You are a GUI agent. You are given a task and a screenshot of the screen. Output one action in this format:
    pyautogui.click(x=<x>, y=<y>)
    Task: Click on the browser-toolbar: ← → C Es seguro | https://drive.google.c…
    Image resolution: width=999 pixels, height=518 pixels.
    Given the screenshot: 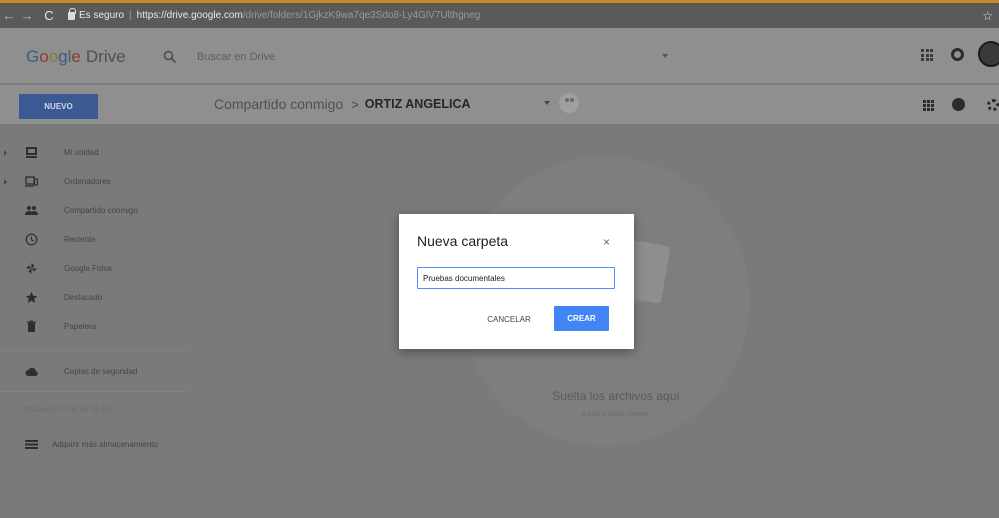 What is the action you would take?
    pyautogui.click(x=499, y=14)
    